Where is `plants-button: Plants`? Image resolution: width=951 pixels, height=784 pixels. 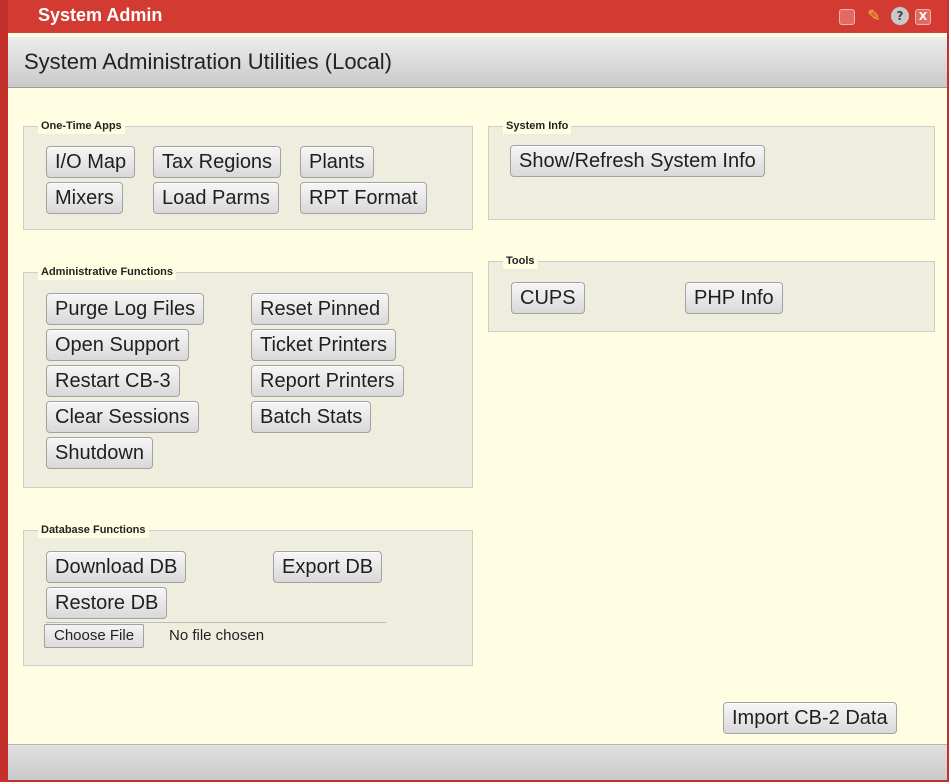 plants-button: Plants is located at coordinates (337, 162).